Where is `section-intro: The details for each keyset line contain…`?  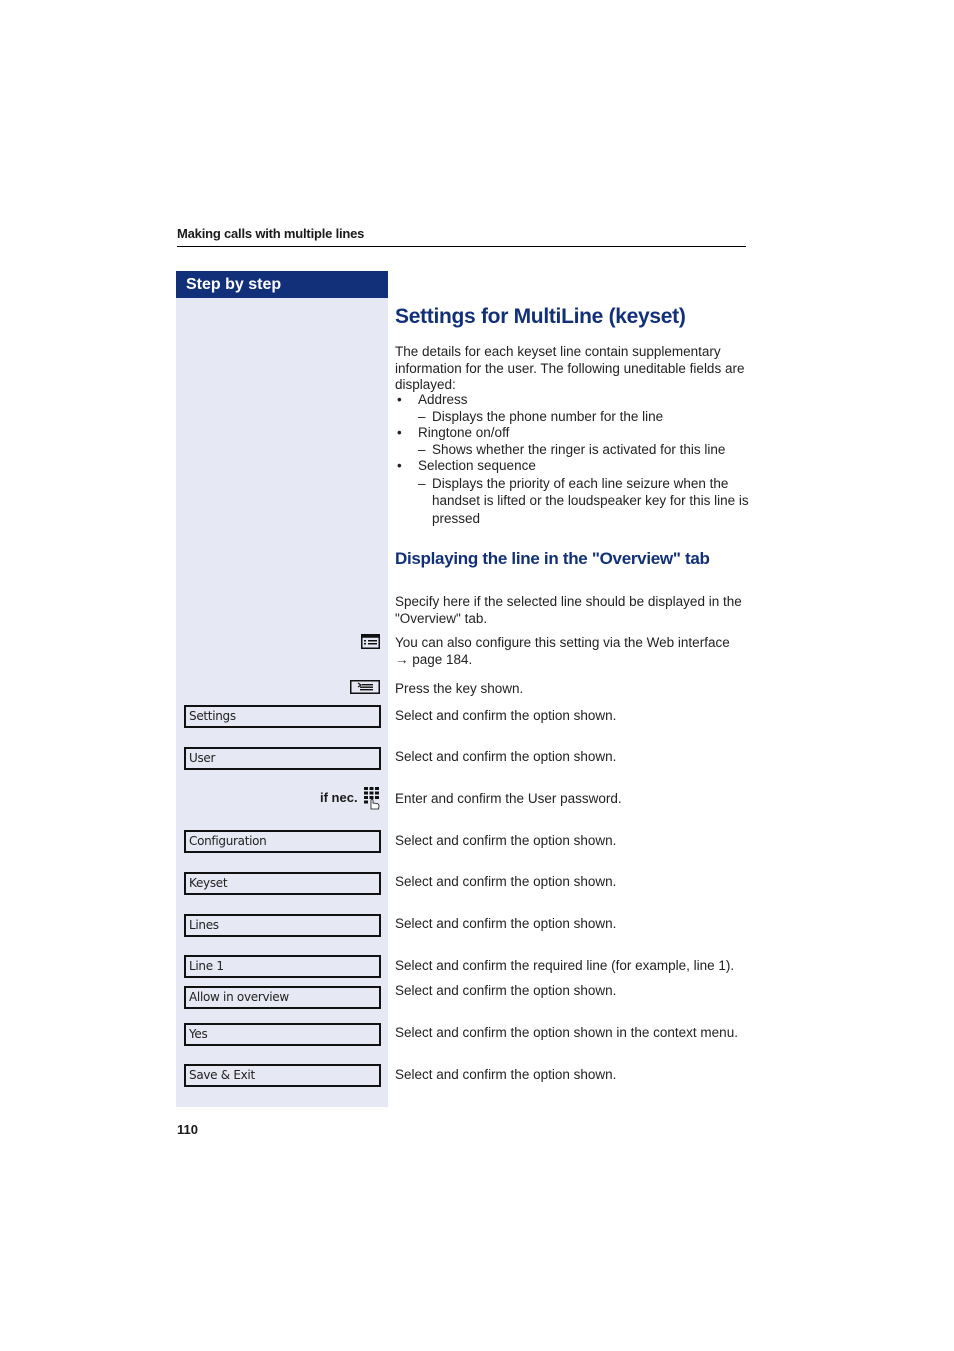
section-intro: The details for each keyset line contain… is located at coordinates (570, 368).